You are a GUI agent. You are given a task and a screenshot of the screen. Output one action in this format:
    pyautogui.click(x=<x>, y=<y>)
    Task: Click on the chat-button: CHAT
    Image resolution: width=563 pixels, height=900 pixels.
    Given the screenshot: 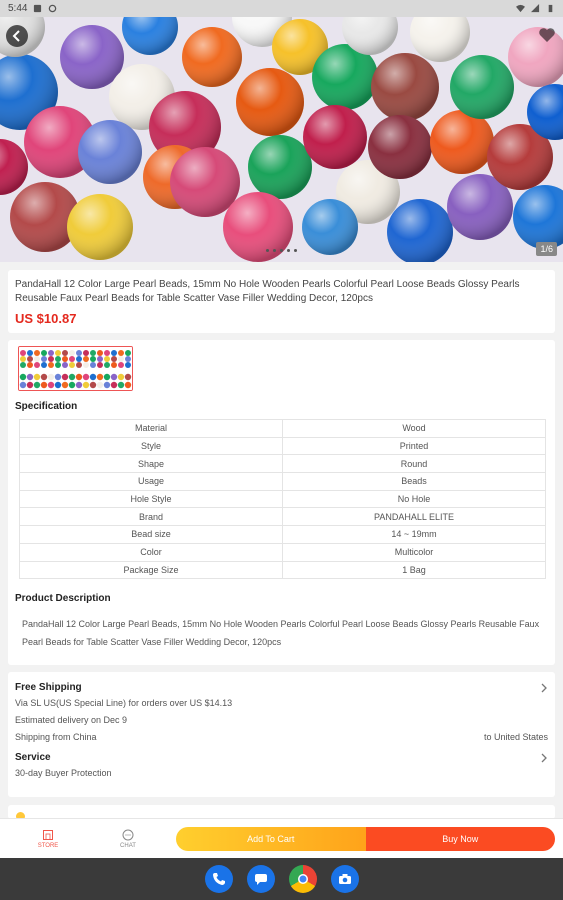 What is the action you would take?
    pyautogui.click(x=128, y=839)
    